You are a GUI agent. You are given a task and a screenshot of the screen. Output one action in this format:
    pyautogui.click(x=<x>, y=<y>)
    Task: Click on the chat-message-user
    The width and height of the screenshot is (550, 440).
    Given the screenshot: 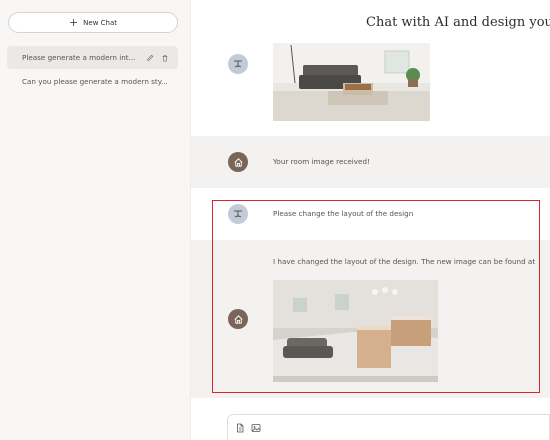 What is the action you would take?
    pyautogui.click(x=370, y=88)
    